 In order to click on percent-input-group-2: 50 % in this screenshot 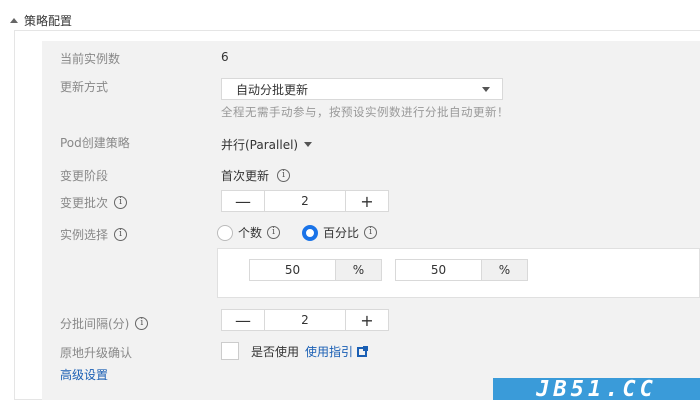, I will do `click(461, 270)`.